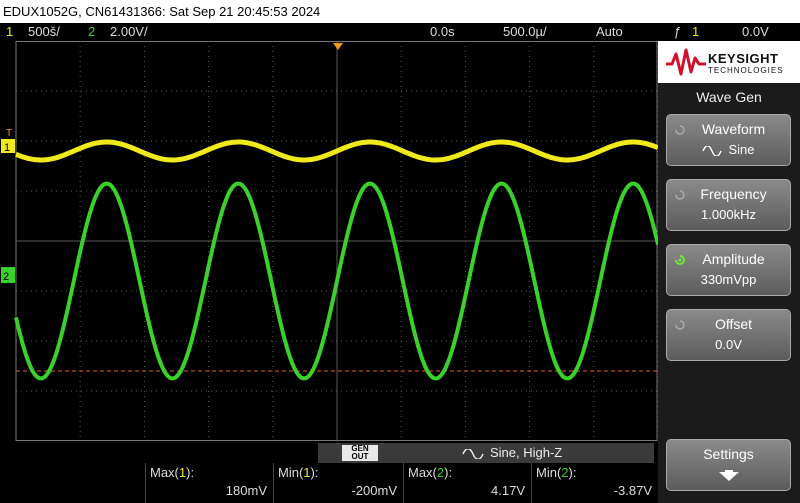 This screenshot has height=503, width=800. I want to click on trigger-edge-icon: ƒ, so click(678, 31).